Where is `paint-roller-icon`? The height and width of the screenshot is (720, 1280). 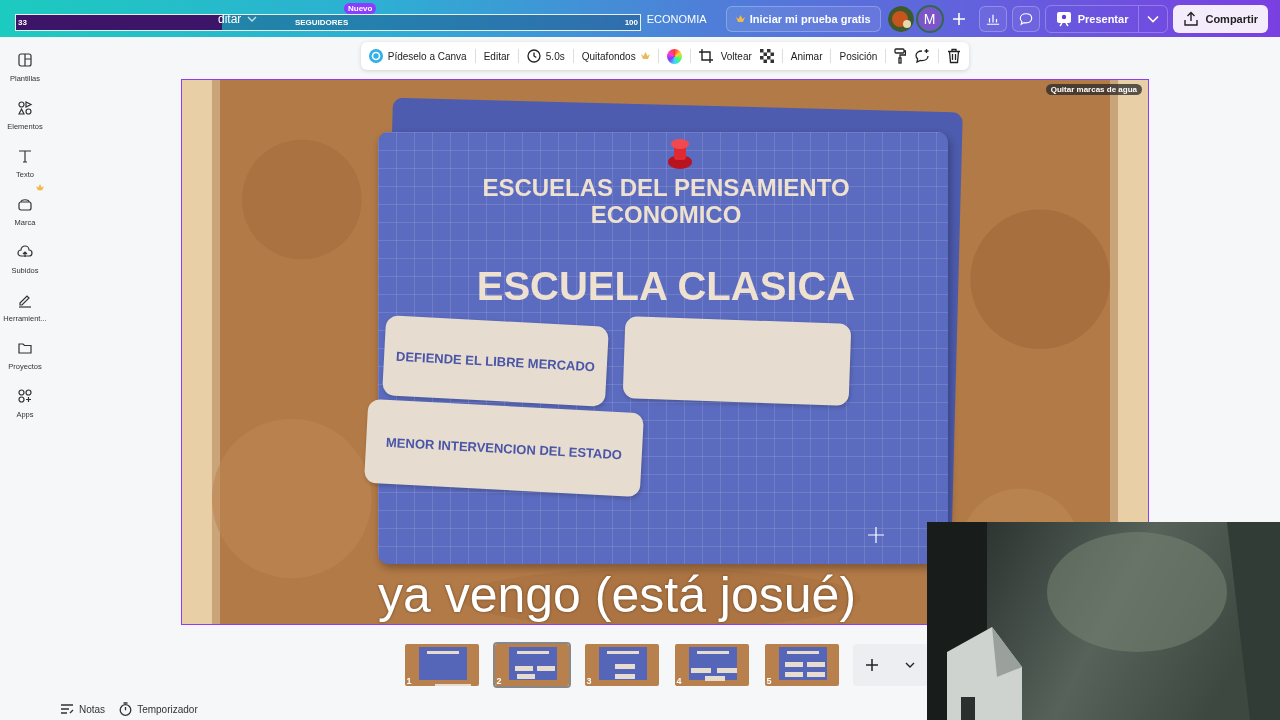
paint-roller-icon is located at coordinates (900, 56).